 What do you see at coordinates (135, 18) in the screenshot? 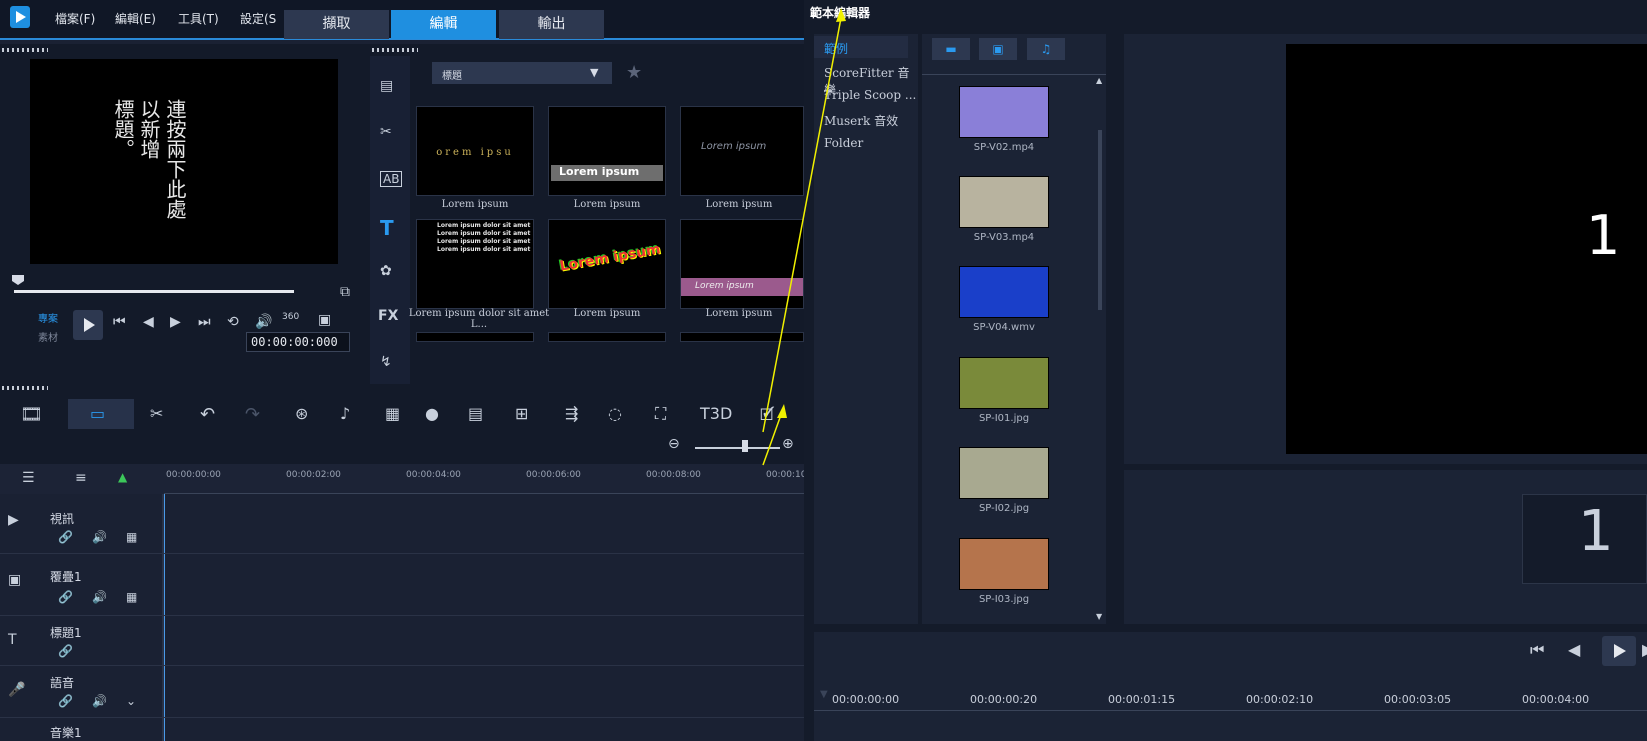
I see `menu-edit: 編輯(E)` at bounding box center [135, 18].